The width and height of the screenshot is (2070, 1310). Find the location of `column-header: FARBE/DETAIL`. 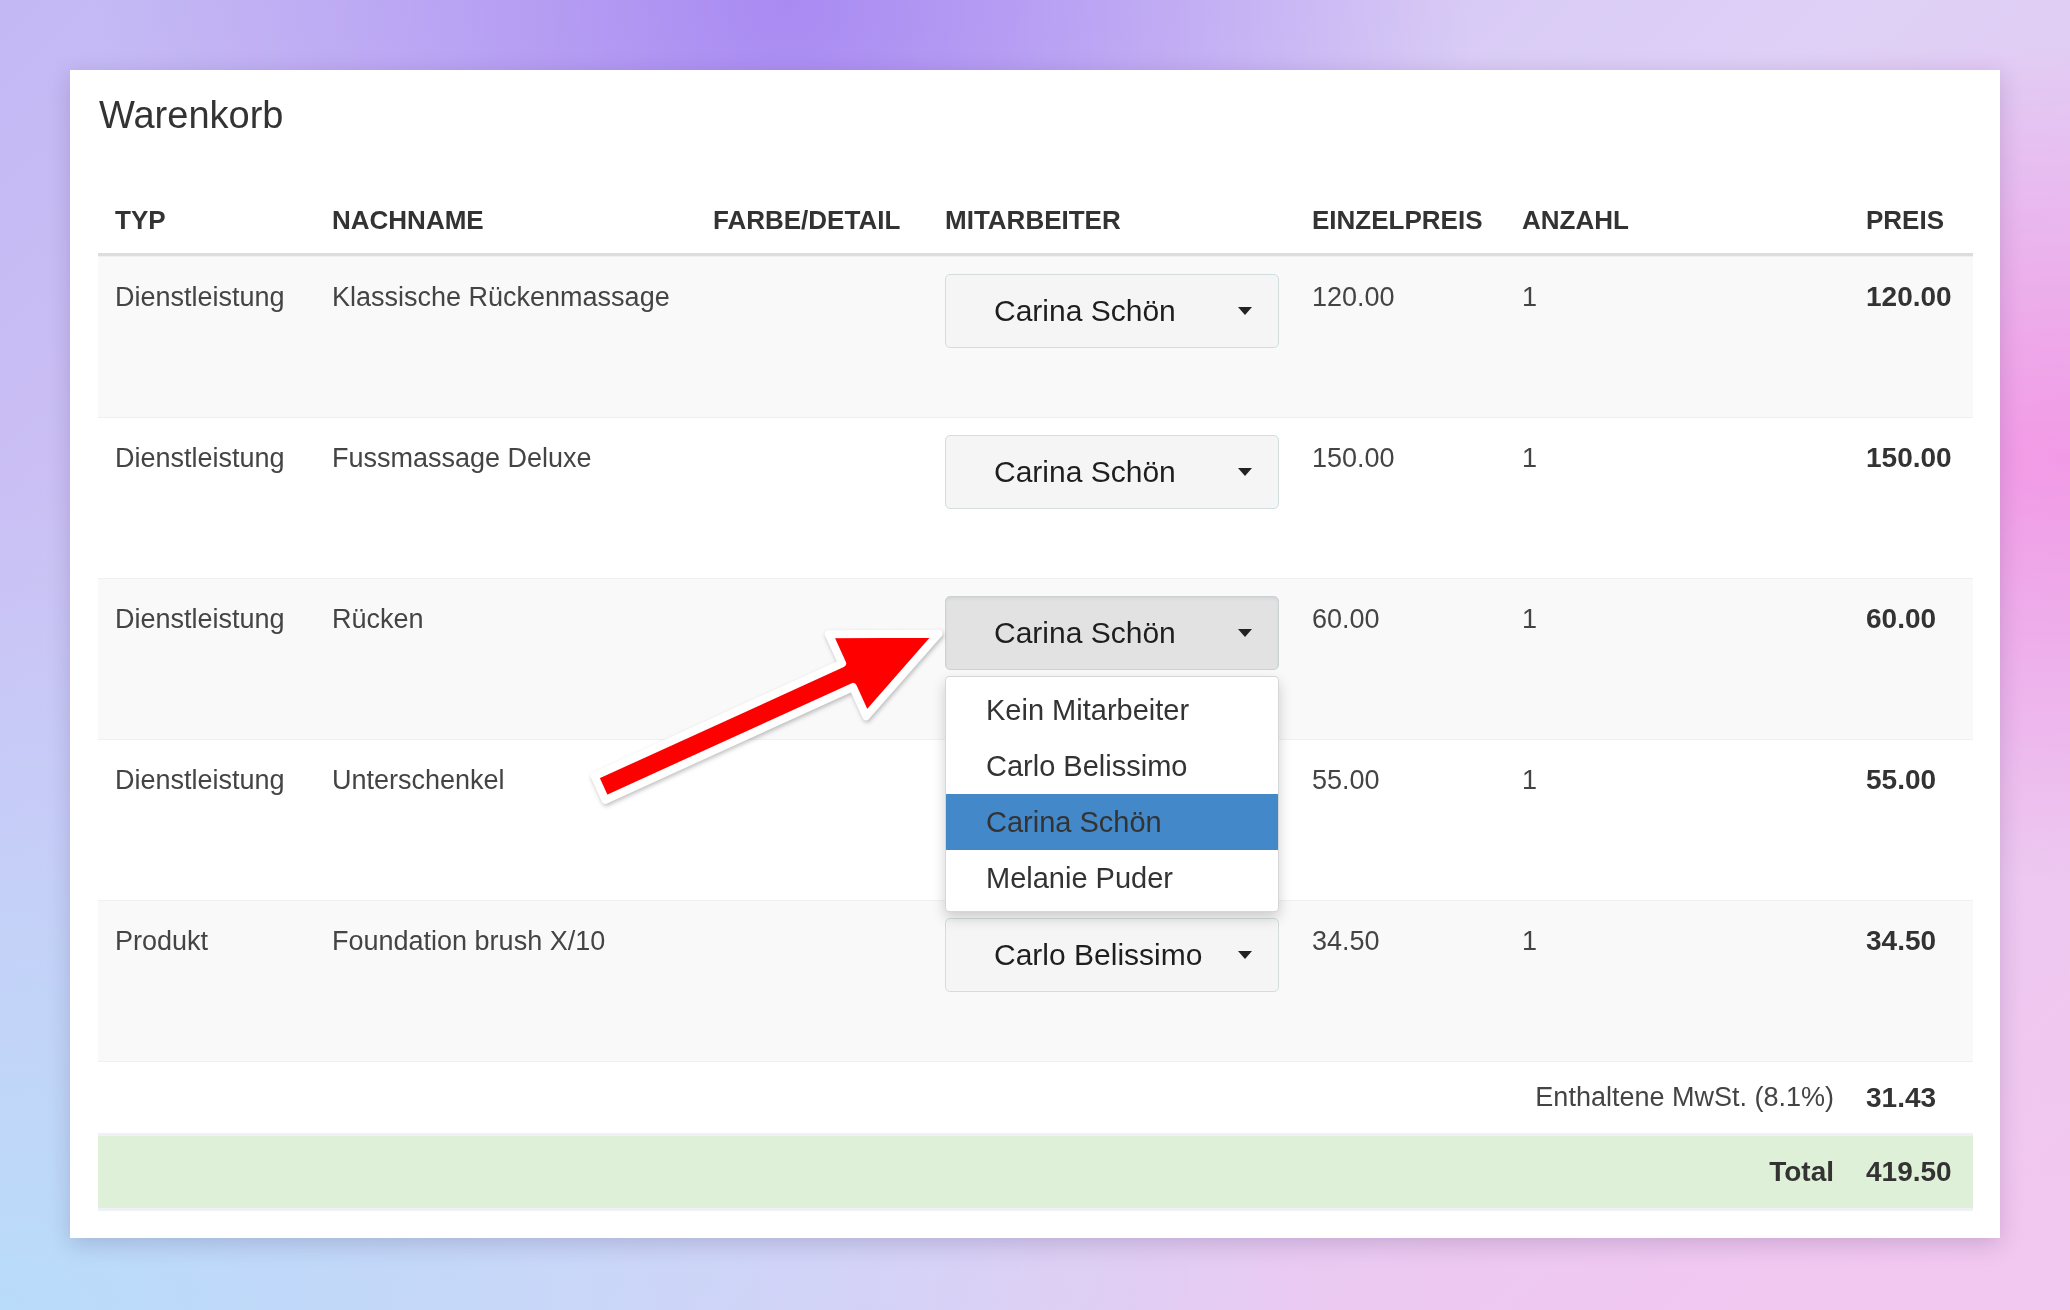

column-header: FARBE/DETAIL is located at coordinates (807, 220).